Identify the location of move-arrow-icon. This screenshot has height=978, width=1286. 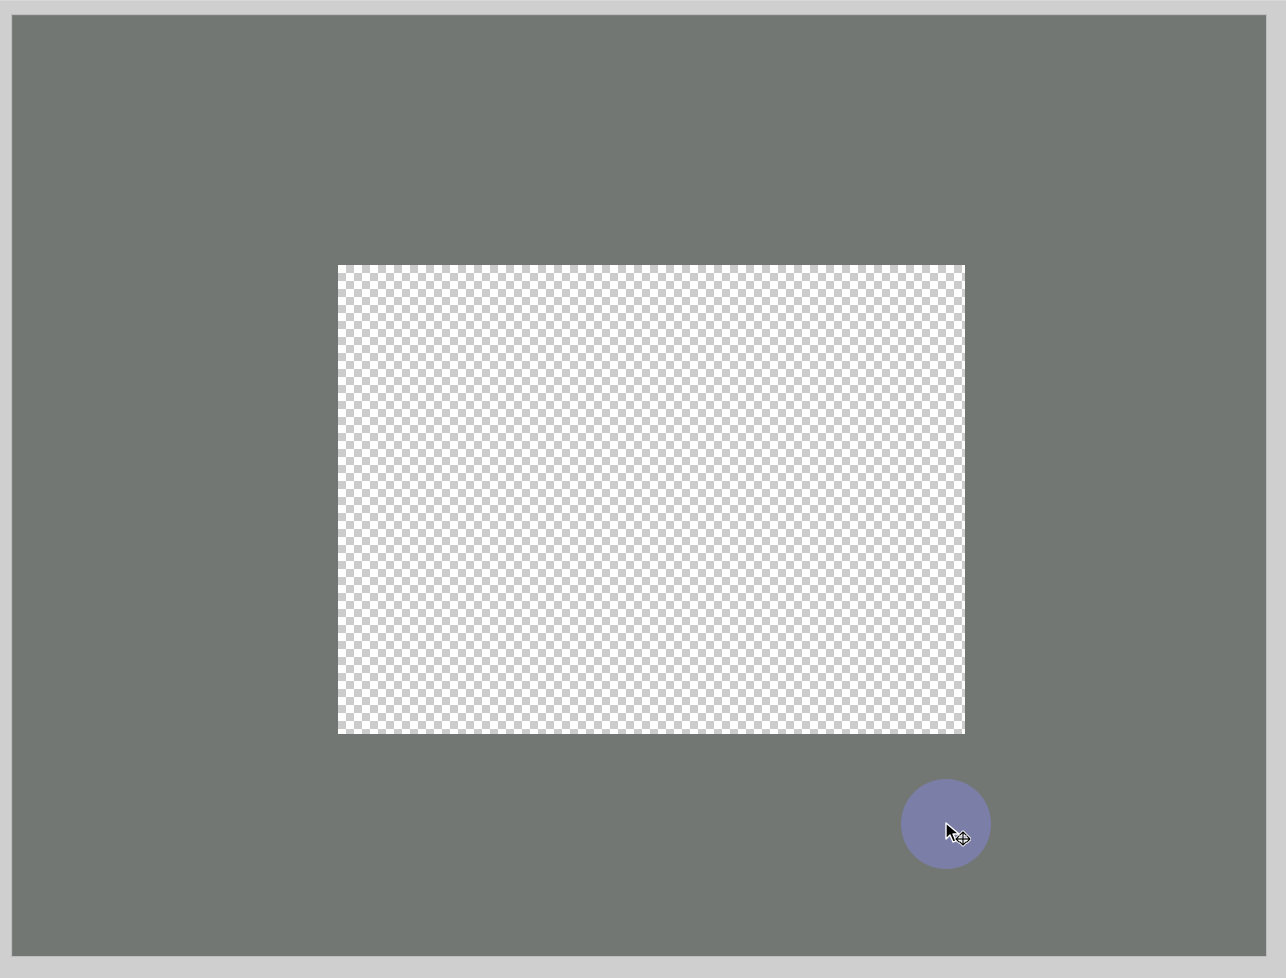
(958, 834).